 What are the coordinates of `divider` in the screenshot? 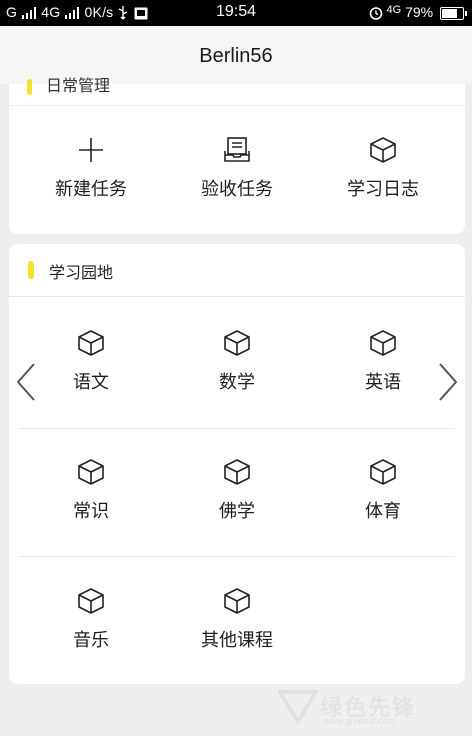 It's located at (237, 105).